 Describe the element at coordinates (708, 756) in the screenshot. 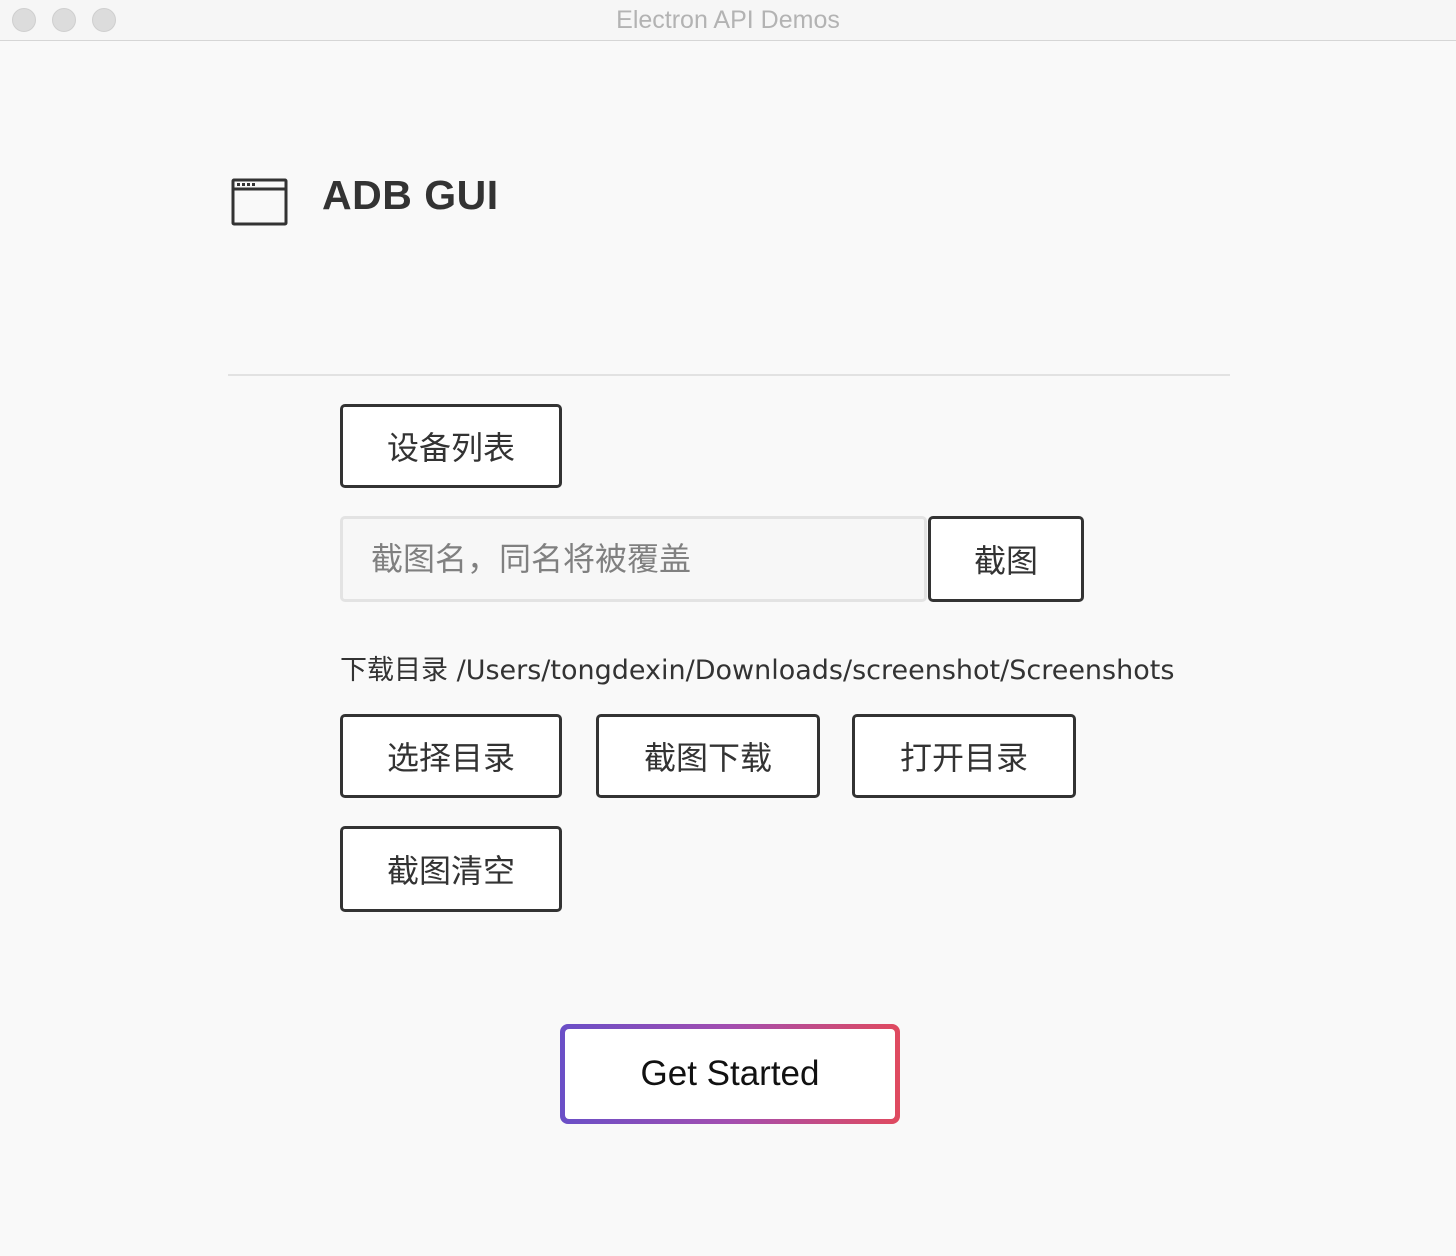

I see `download-screenshots-button: 截图下载` at that location.